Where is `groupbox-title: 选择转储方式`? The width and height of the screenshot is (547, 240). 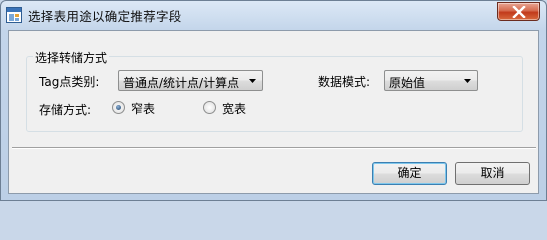
groupbox-title: 选择转储方式 is located at coordinates (71, 57).